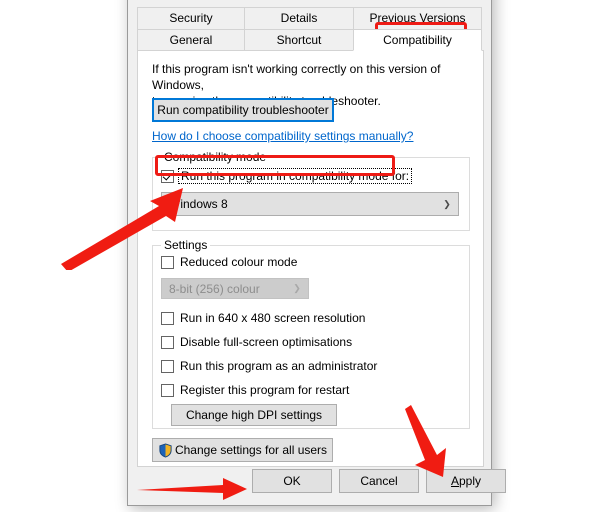 This screenshot has width=600, height=512. Describe the element at coordinates (297, 288) in the screenshot. I see `chevron-down-icon-disabled: ❯` at that location.